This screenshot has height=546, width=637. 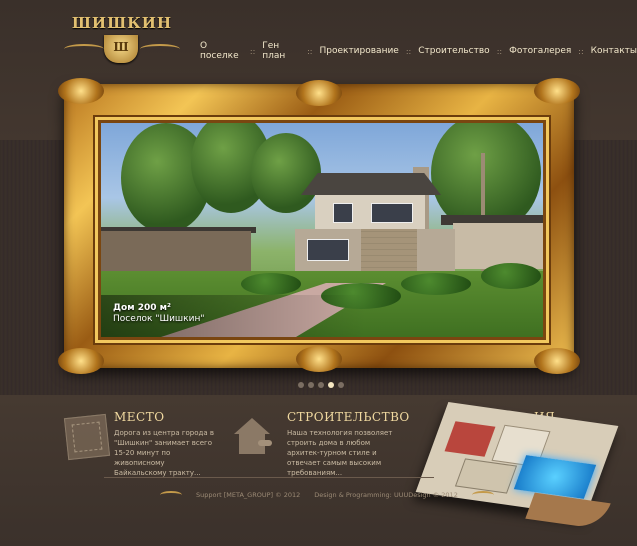 I want to click on nav-item-design: Проектирование, so click(x=358, y=51).